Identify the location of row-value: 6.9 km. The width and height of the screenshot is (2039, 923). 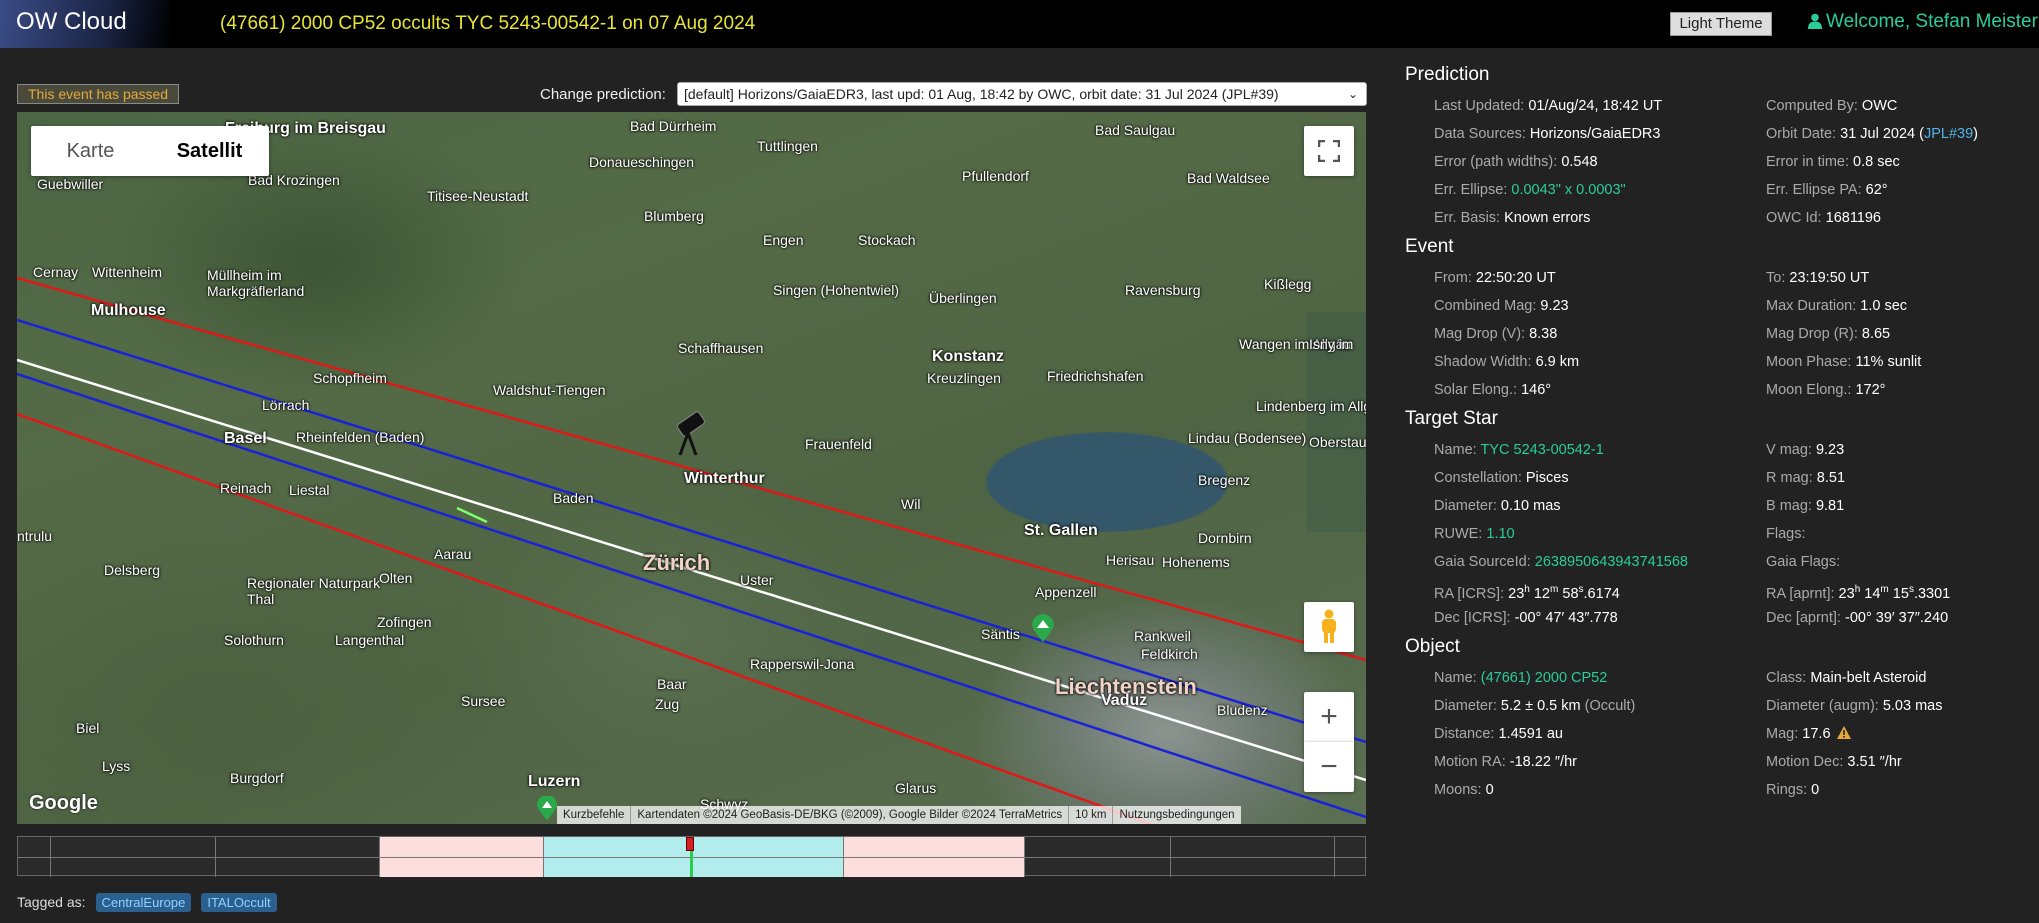
(1557, 362).